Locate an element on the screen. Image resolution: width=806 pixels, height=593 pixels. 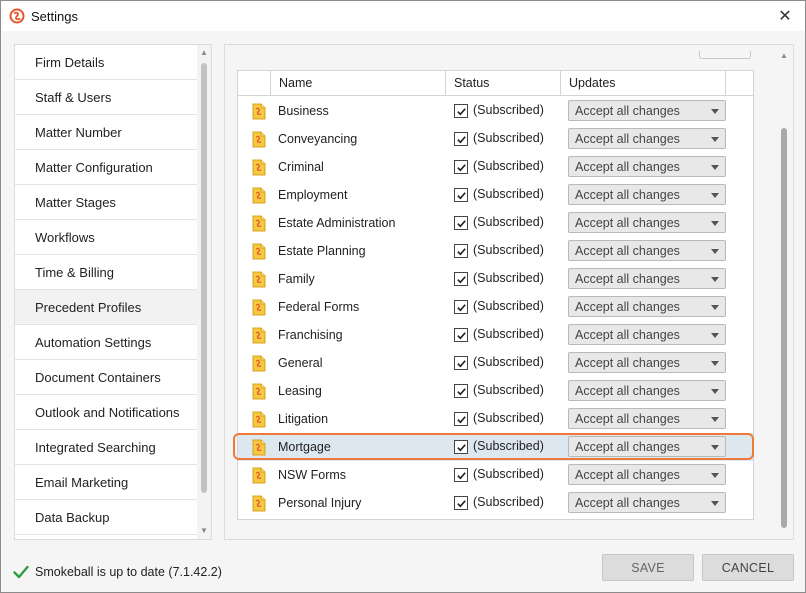
scroll-down-icon: ▼ is located at coordinates (204, 531).